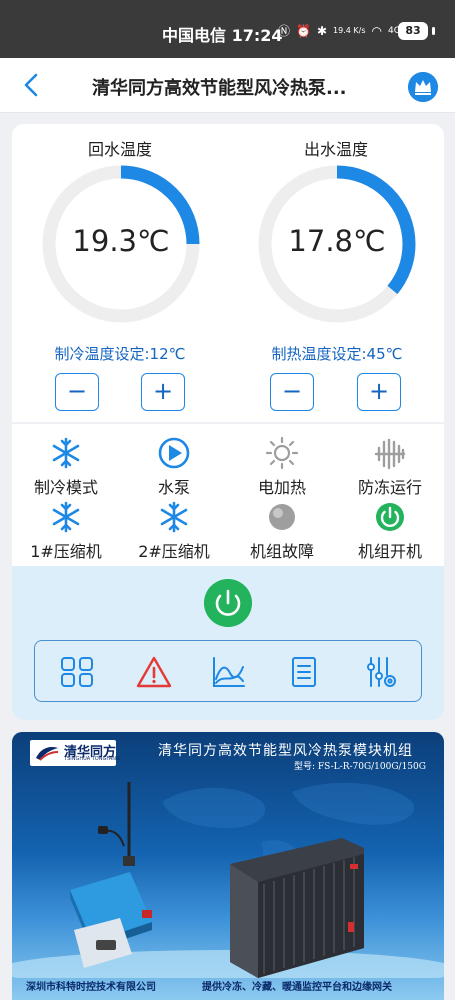 This screenshot has height=1000, width=455. Describe the element at coordinates (381, 672) in the screenshot. I see `settings-sliders-icon` at that location.